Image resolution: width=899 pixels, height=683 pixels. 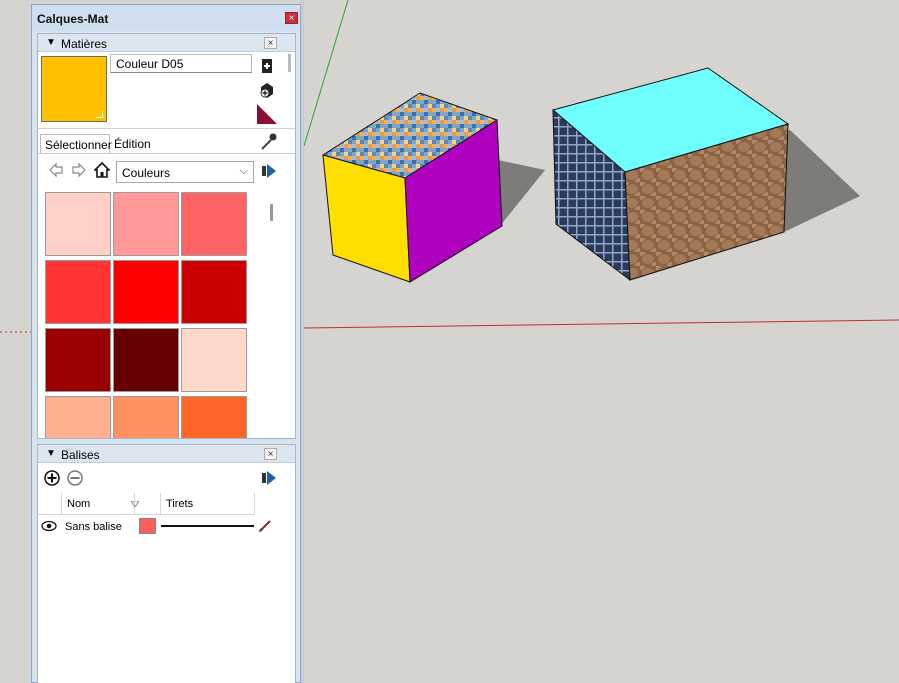 I want to click on red-axis, so click(x=601, y=324).